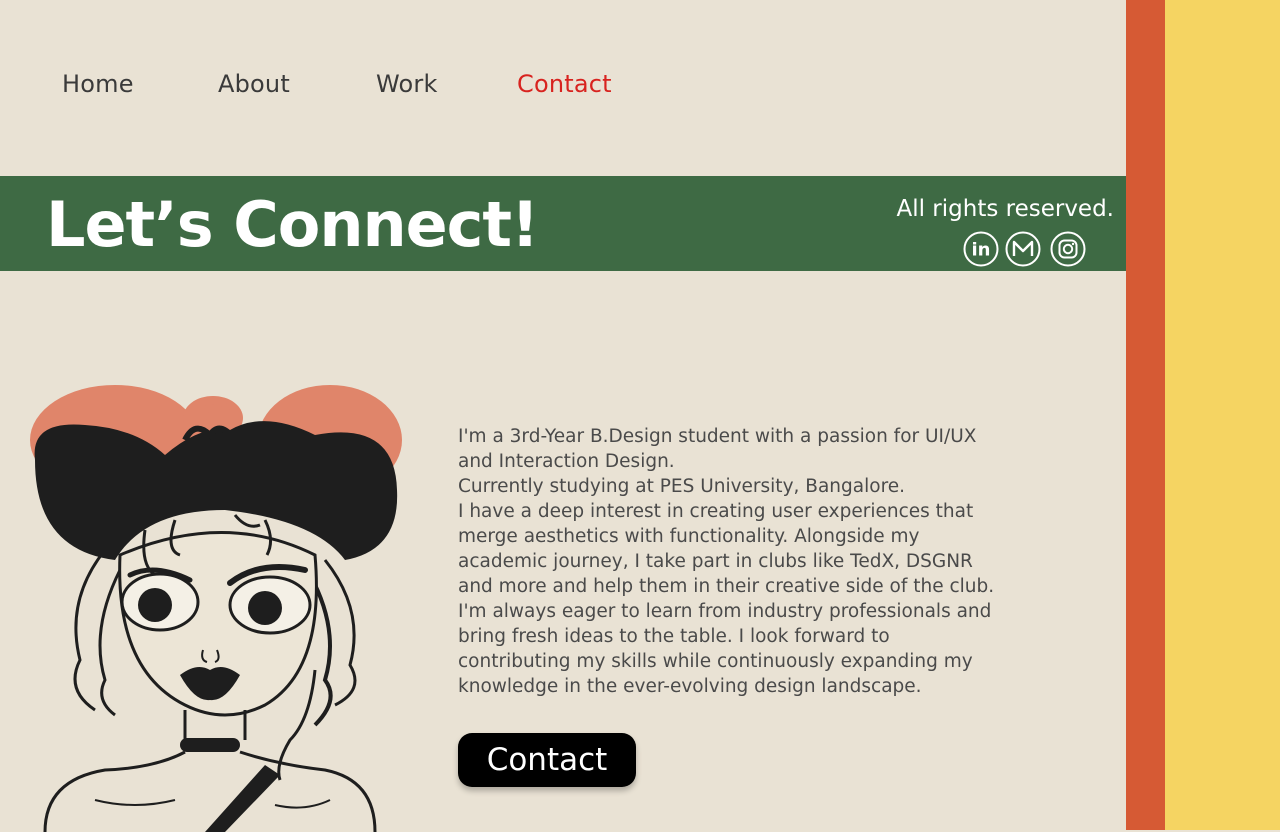 The height and width of the screenshot is (832, 1280). I want to click on linkedin-link: in, so click(981, 249).